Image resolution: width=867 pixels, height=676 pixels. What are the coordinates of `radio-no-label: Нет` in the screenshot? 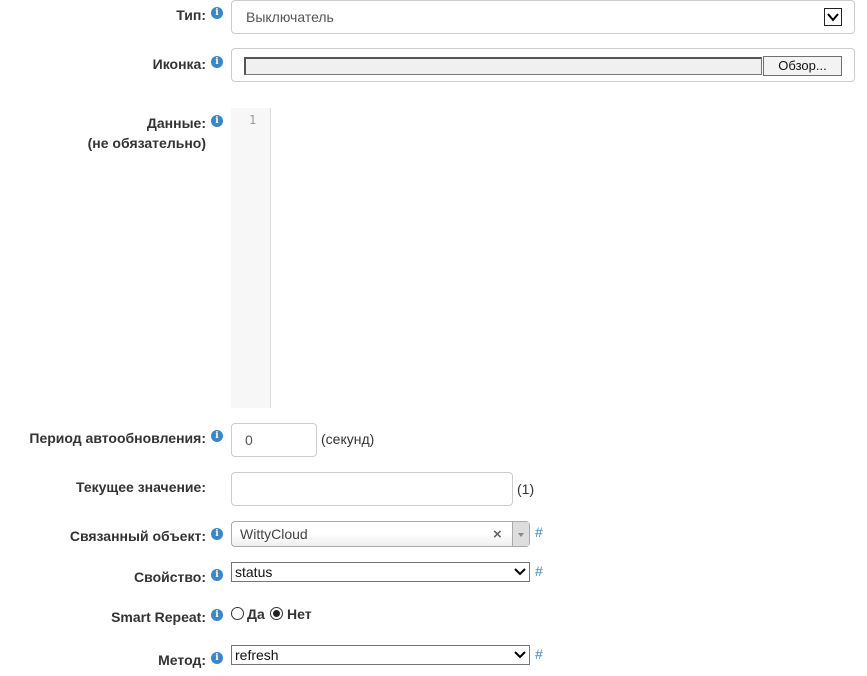 It's located at (299, 614).